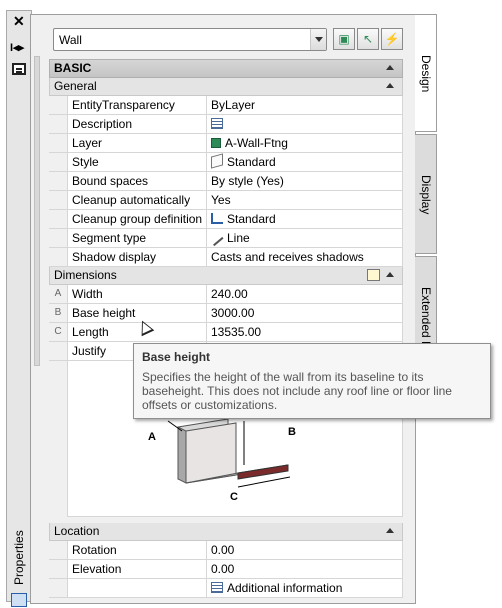 The width and height of the screenshot is (502, 608). I want to click on property-row: EntityTransparency ByLayer, so click(226, 105).